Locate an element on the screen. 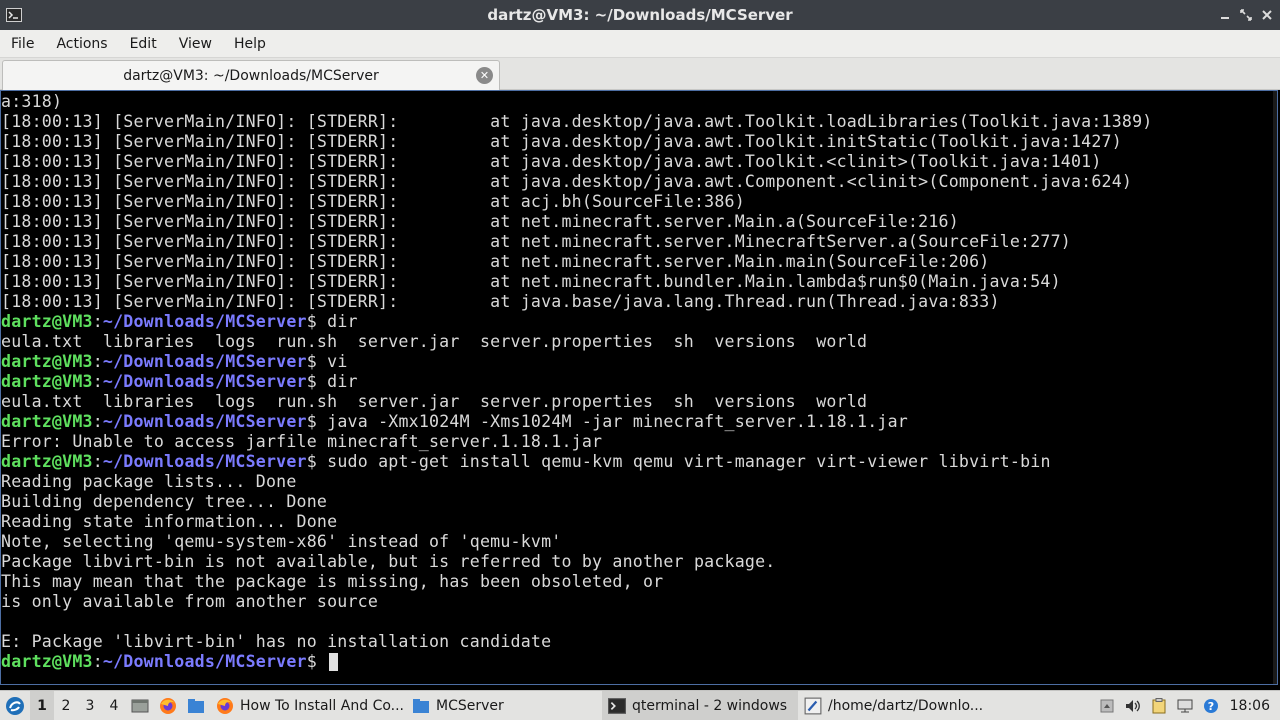 This screenshot has height=720, width=1280. tab-bar: dartz@VM3: ~/Downloads/MCServer ✕ is located at coordinates (640, 74).